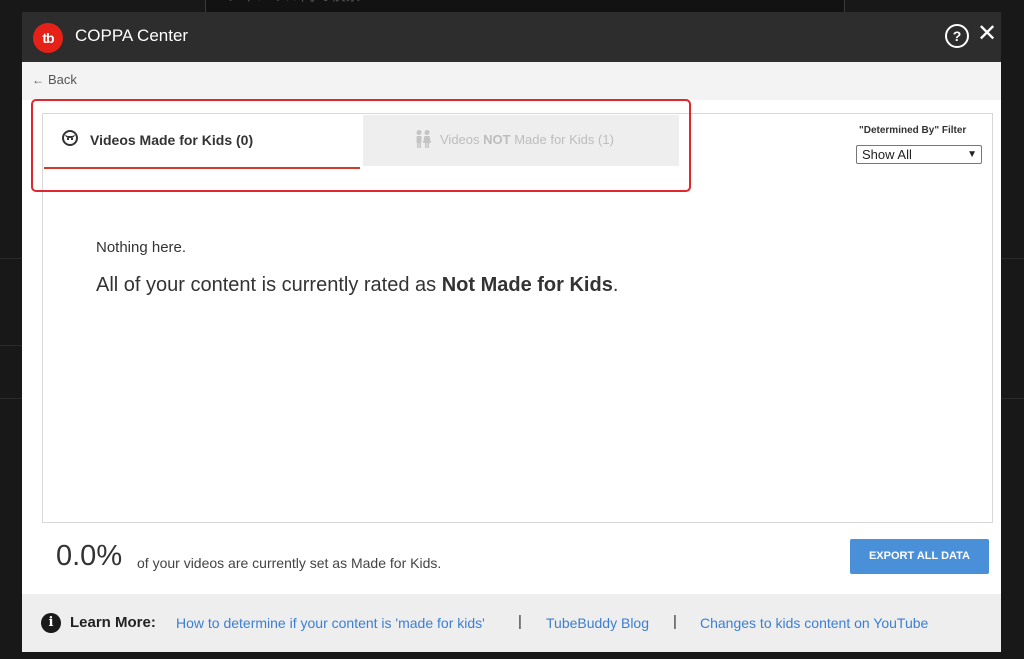  What do you see at coordinates (51, 623) in the screenshot?
I see `info-icon: i` at bounding box center [51, 623].